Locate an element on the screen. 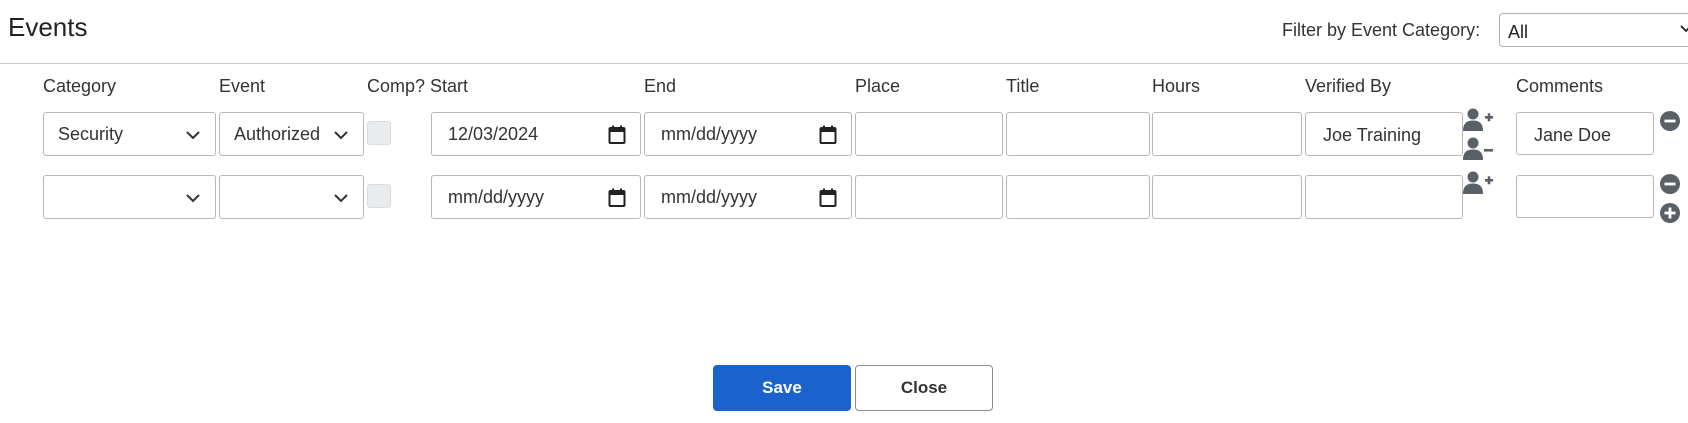 Image resolution: width=1688 pixels, height=423 pixels. start-date-input: 12/03/2024 is located at coordinates (536, 134).